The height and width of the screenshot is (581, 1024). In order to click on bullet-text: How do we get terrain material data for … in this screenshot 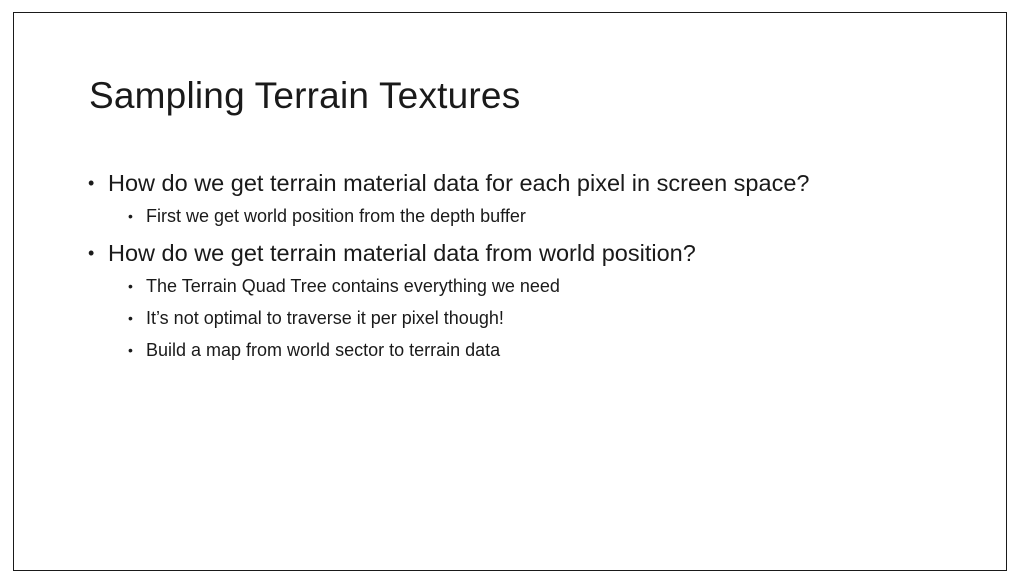, I will do `click(459, 183)`.